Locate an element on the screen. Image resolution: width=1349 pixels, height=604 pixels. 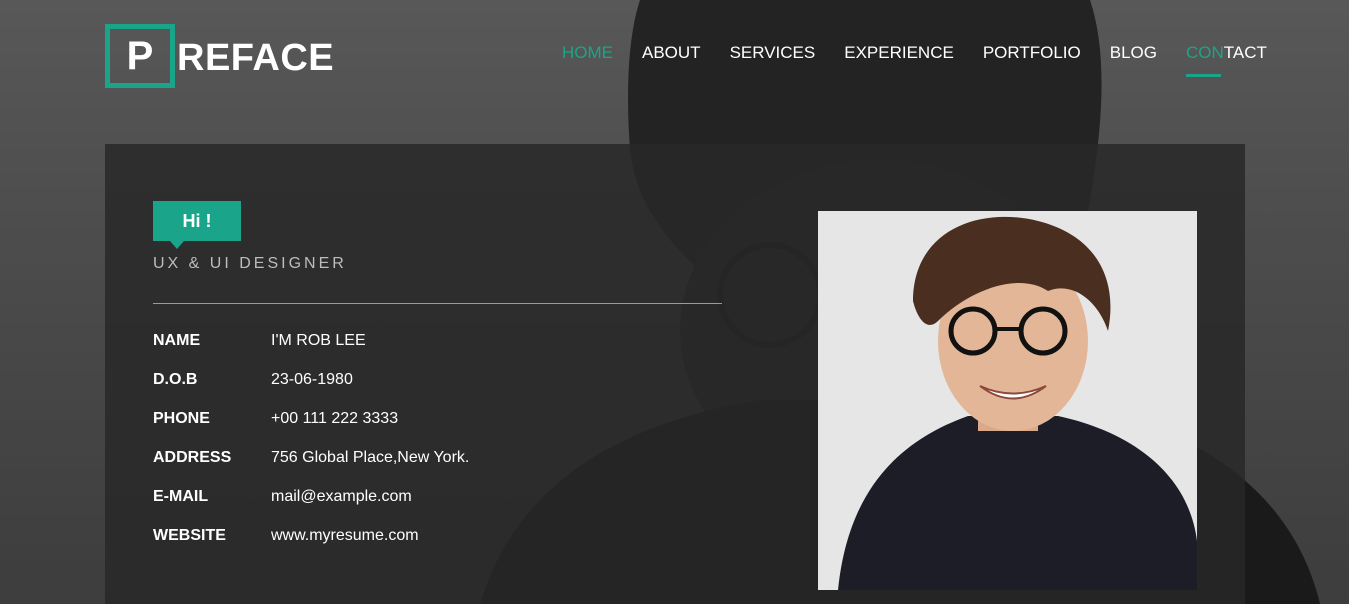
divider is located at coordinates (437, 303).